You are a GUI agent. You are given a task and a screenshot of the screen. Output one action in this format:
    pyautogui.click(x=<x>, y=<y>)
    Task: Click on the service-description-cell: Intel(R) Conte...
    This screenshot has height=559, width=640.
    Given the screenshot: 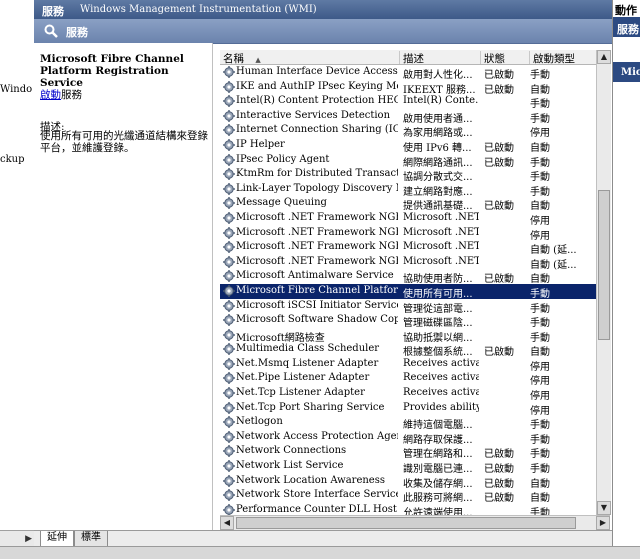 What is the action you would take?
    pyautogui.click(x=441, y=101)
    